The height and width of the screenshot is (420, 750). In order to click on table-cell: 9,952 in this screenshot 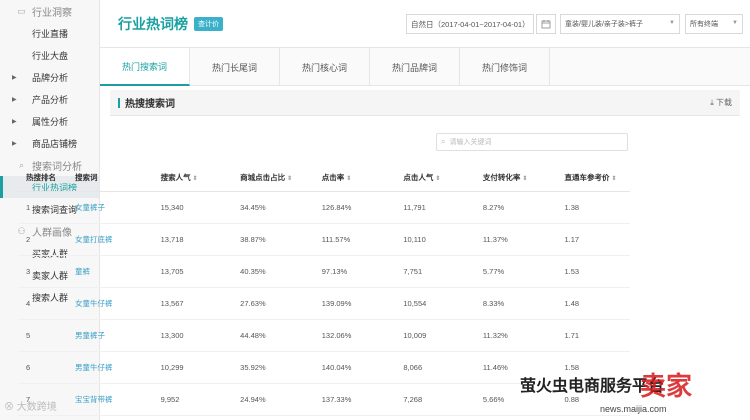, I will do `click(192, 399)`.